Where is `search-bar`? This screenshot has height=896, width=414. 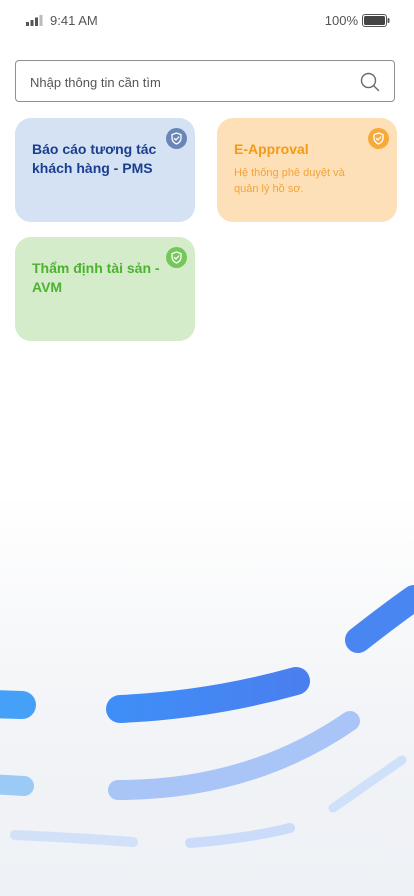
search-bar is located at coordinates (205, 81).